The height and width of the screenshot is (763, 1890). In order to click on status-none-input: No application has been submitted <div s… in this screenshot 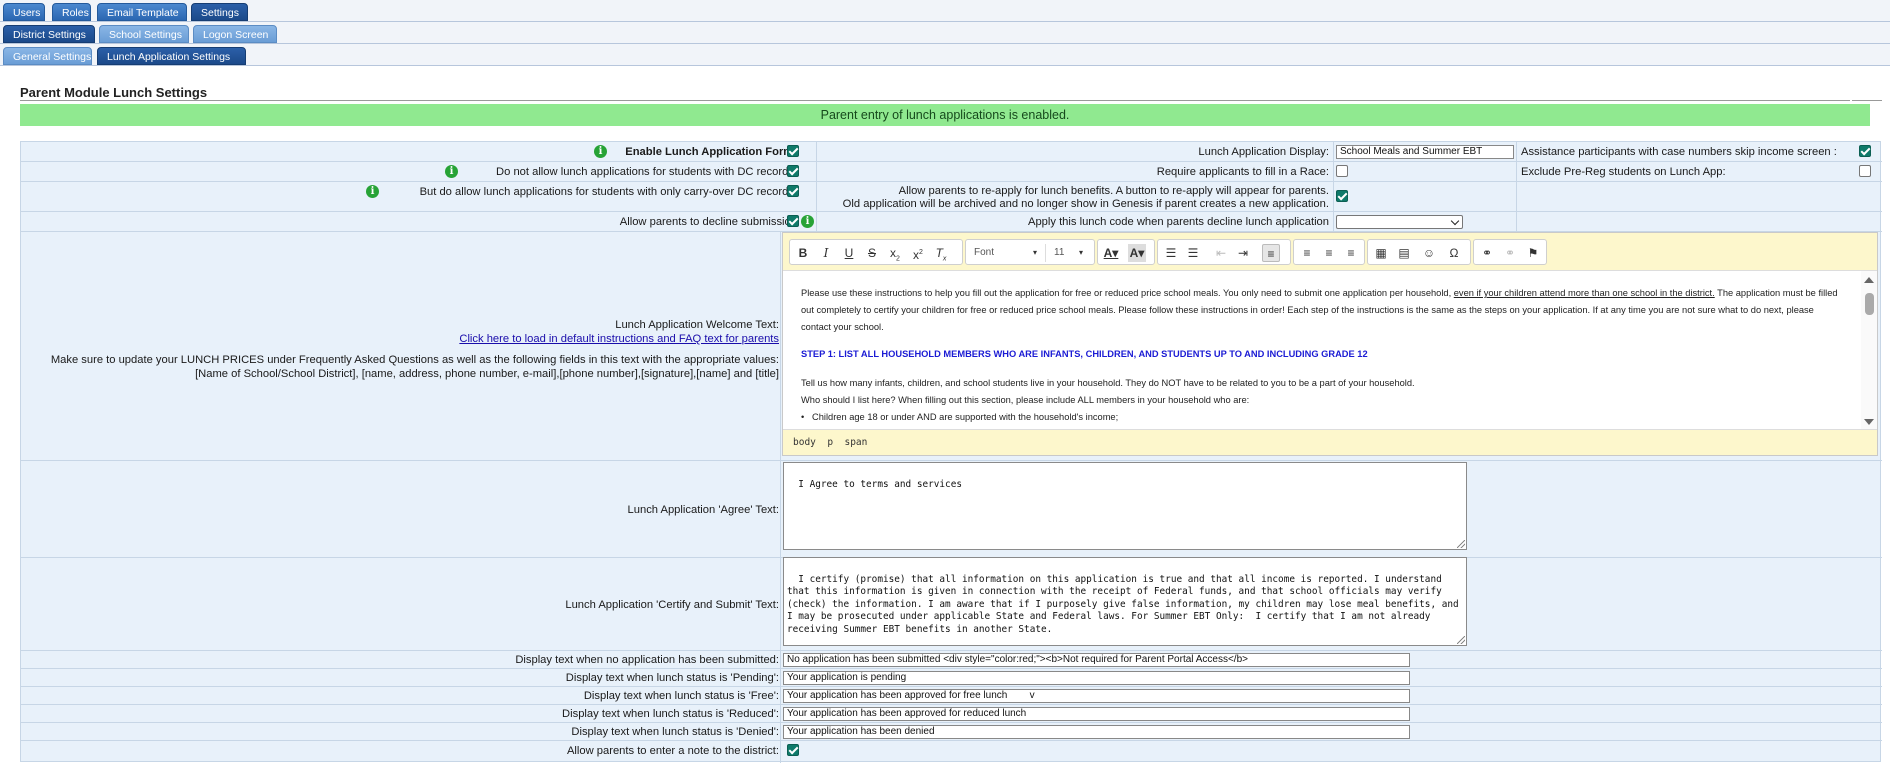, I will do `click(1096, 660)`.